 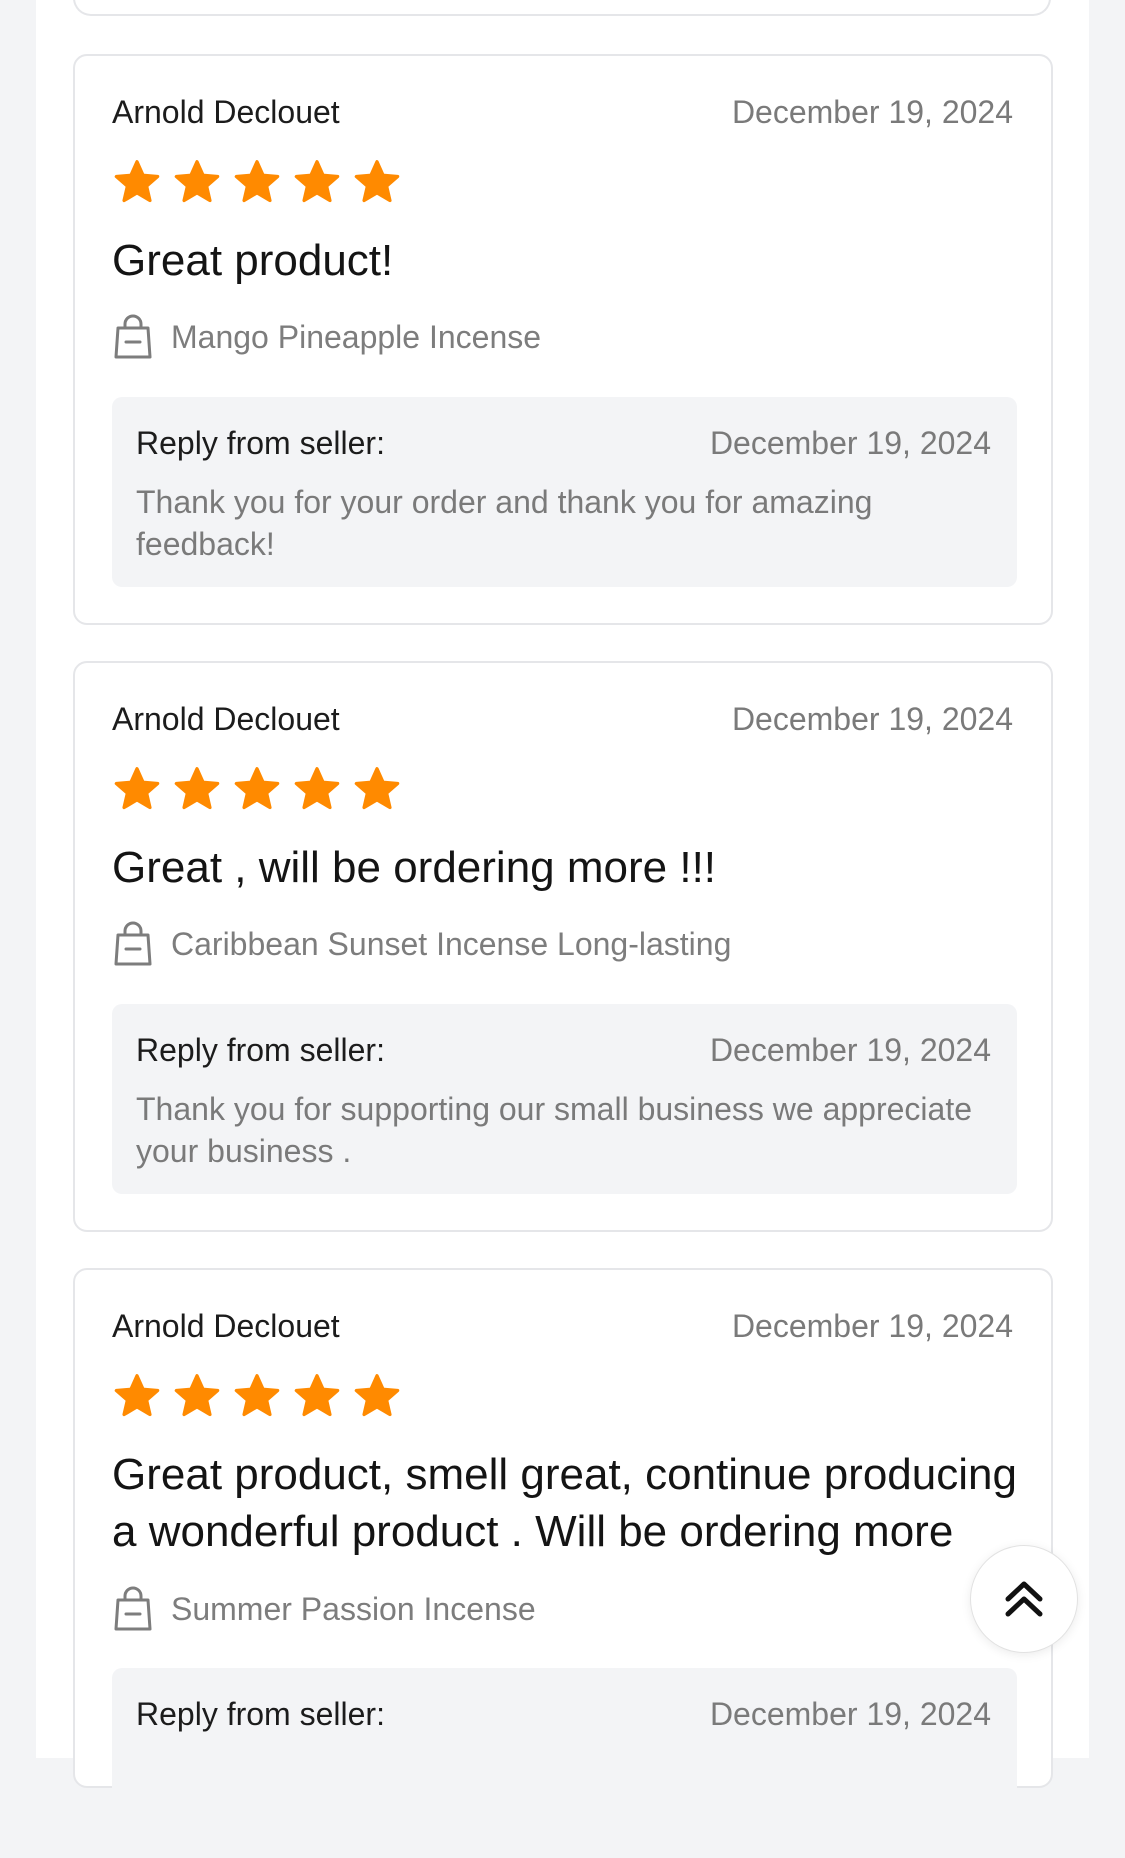 What do you see at coordinates (562, 8) in the screenshot?
I see `previous-review-card` at bounding box center [562, 8].